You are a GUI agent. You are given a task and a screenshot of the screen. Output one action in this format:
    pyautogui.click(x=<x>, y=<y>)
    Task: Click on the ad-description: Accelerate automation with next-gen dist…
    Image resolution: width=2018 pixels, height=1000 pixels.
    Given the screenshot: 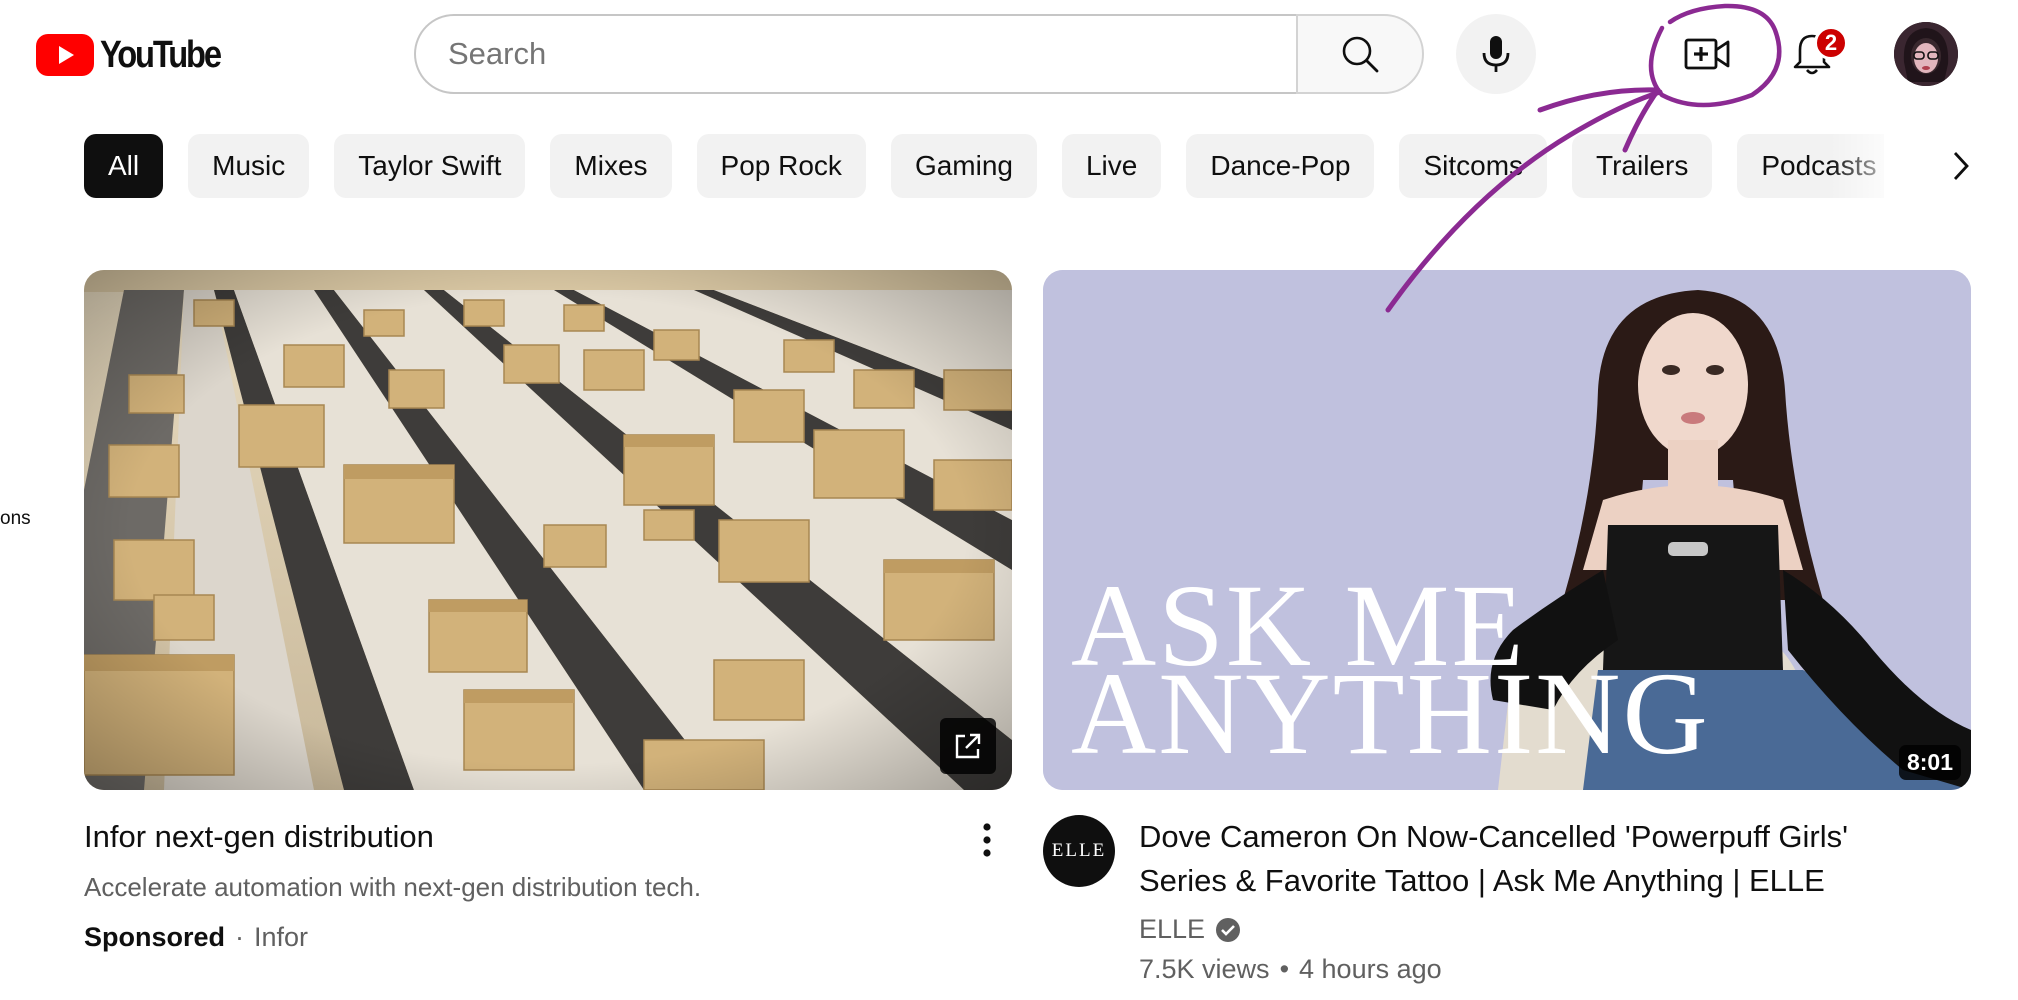 What is the action you would take?
    pyautogui.click(x=393, y=887)
    